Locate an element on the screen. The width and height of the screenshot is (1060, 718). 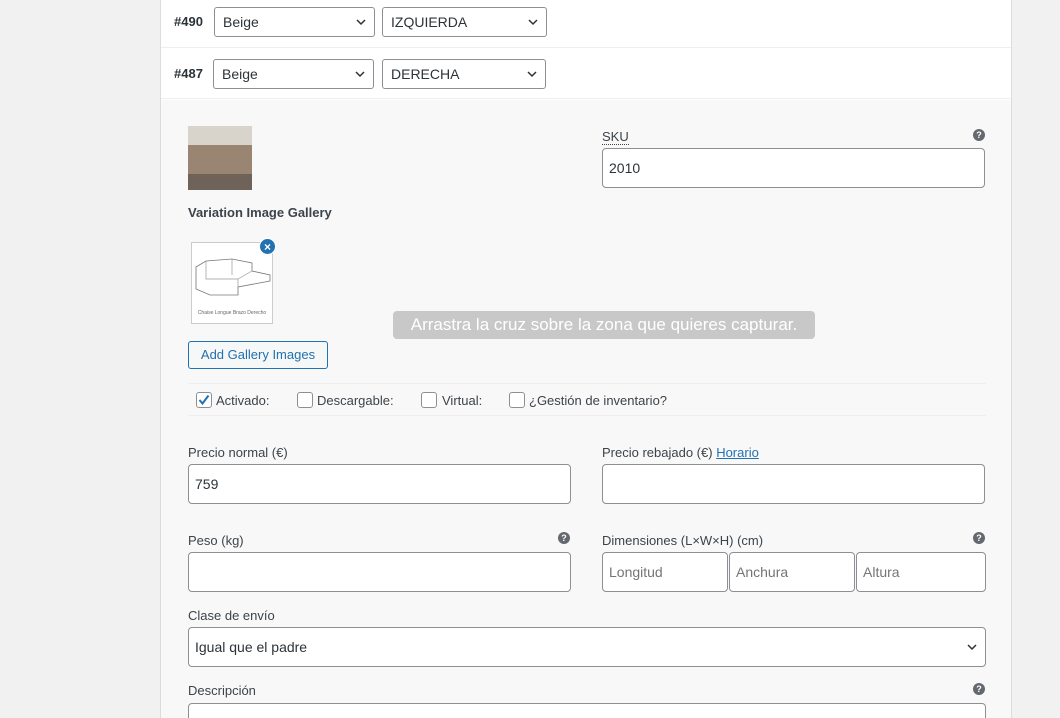
length-placeholder: Longitud is located at coordinates (636, 572).